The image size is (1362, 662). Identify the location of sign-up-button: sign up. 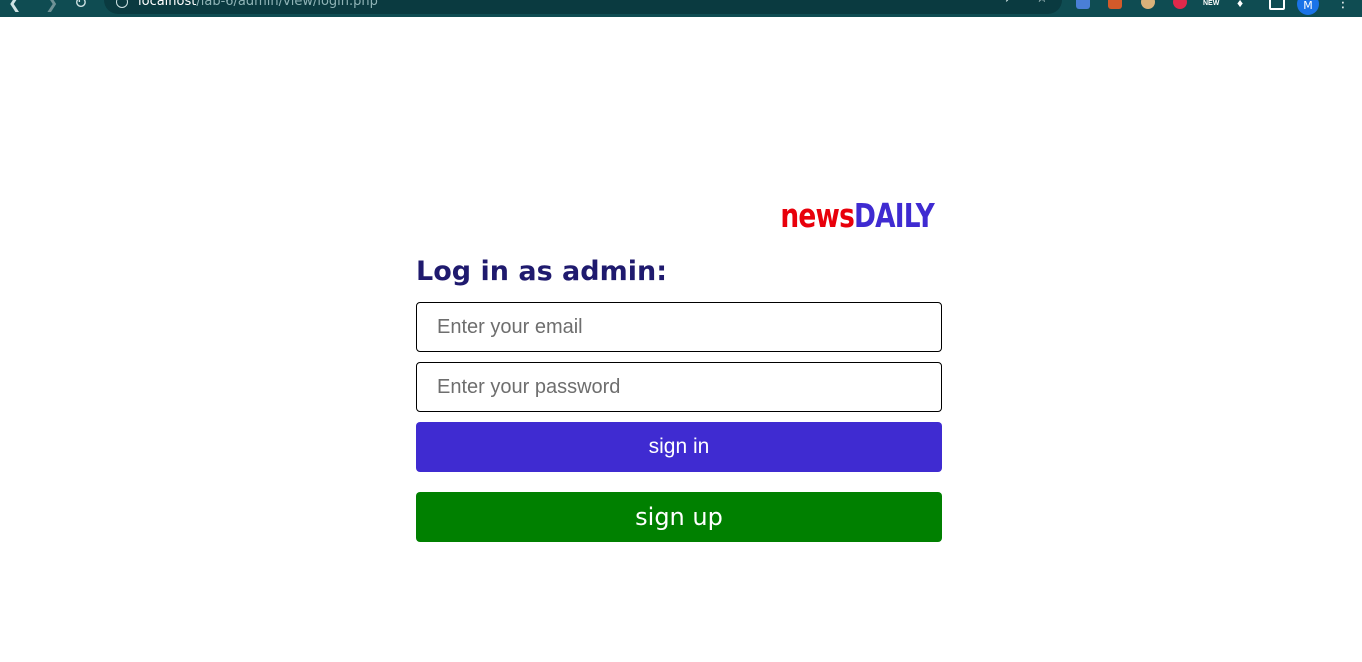
(679, 517).